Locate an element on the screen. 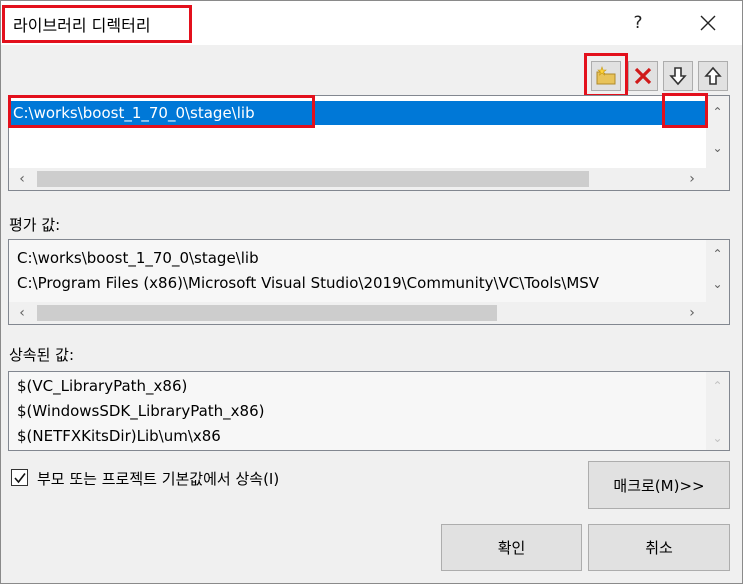 This screenshot has height=586, width=745. delete-icon is located at coordinates (643, 76).